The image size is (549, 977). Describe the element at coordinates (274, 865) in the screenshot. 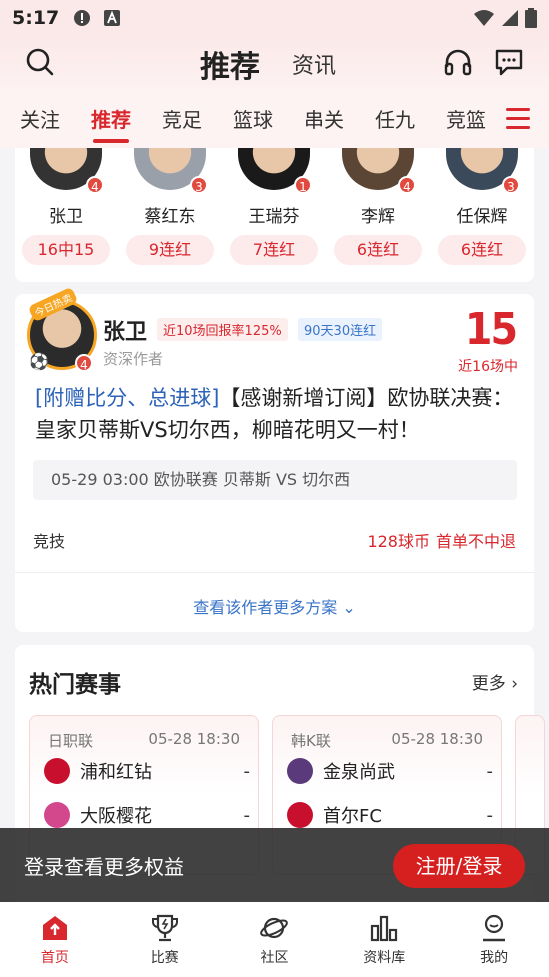

I see `login-prompt-bar: 登录查看更多权益 注册/登录` at that location.